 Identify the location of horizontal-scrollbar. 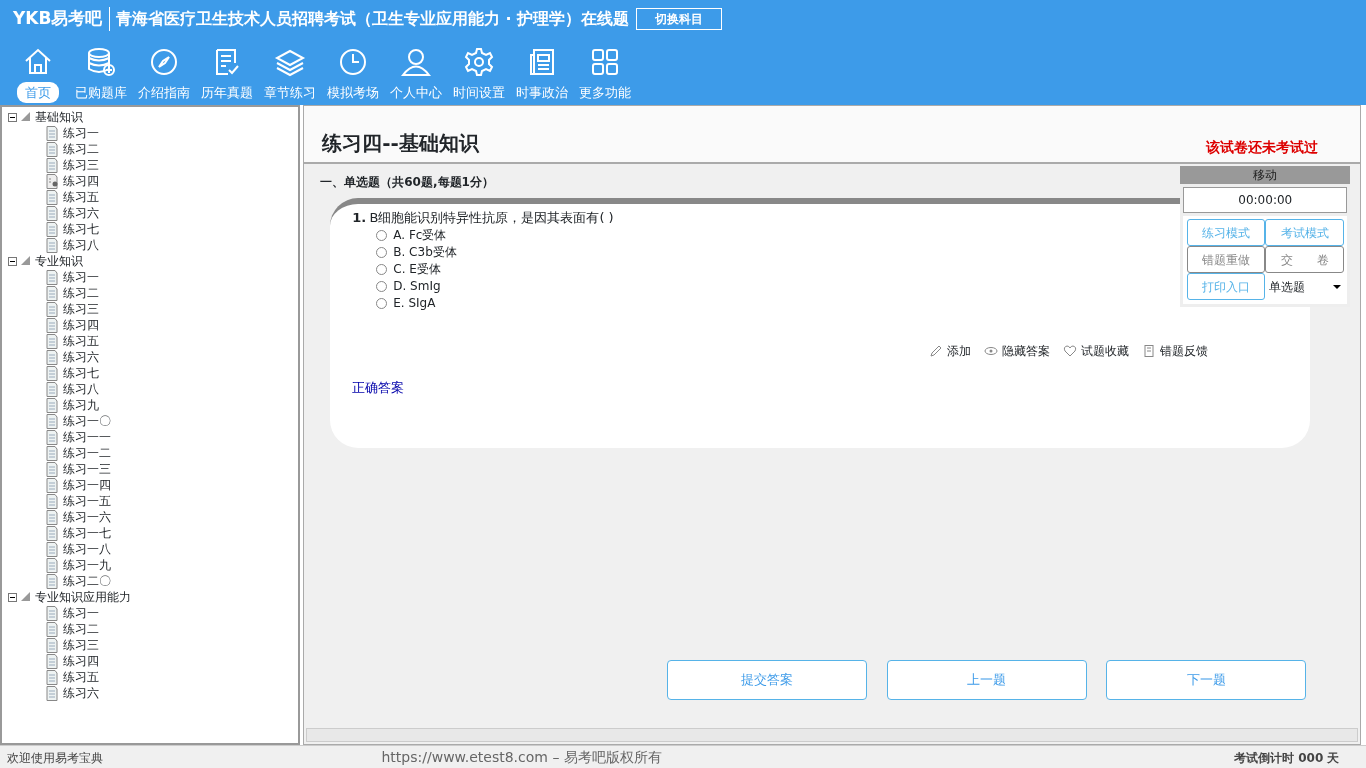
(832, 735).